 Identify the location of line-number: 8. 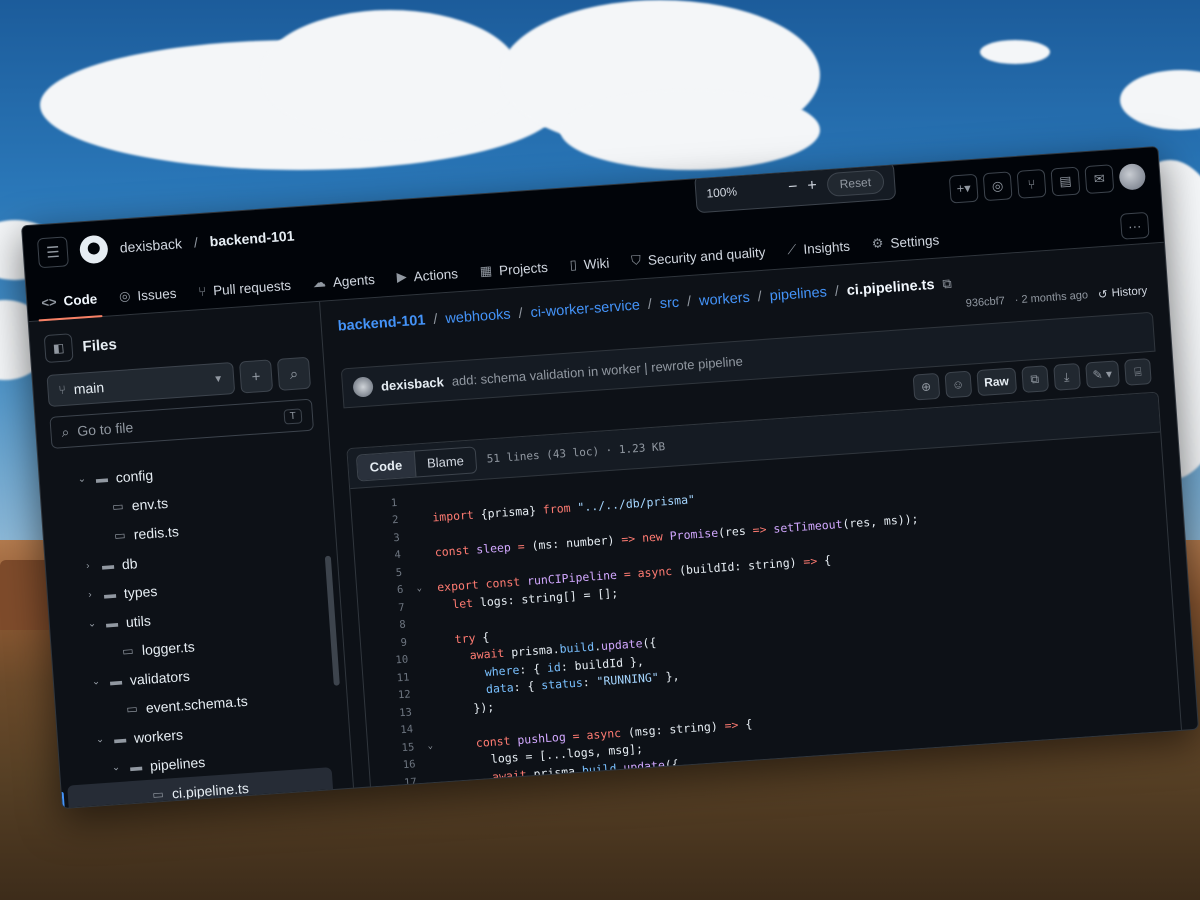
(386, 626).